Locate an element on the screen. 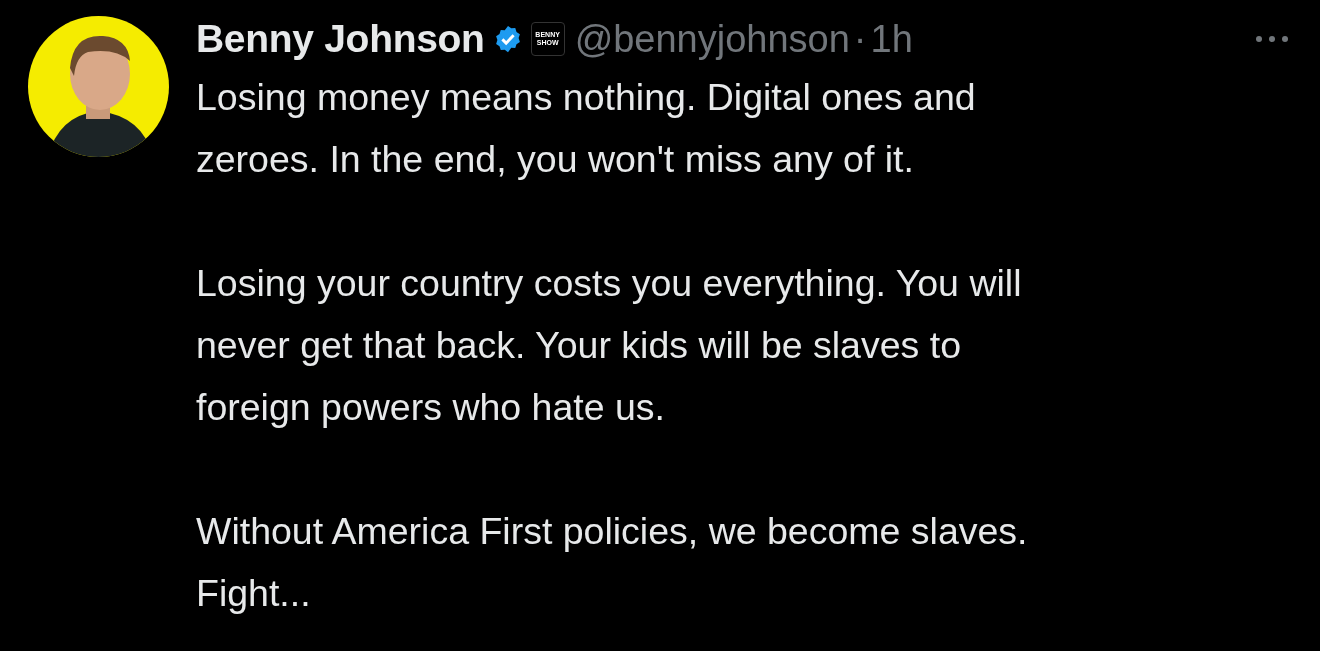  author-name: Benny Johnson is located at coordinates (340, 39).